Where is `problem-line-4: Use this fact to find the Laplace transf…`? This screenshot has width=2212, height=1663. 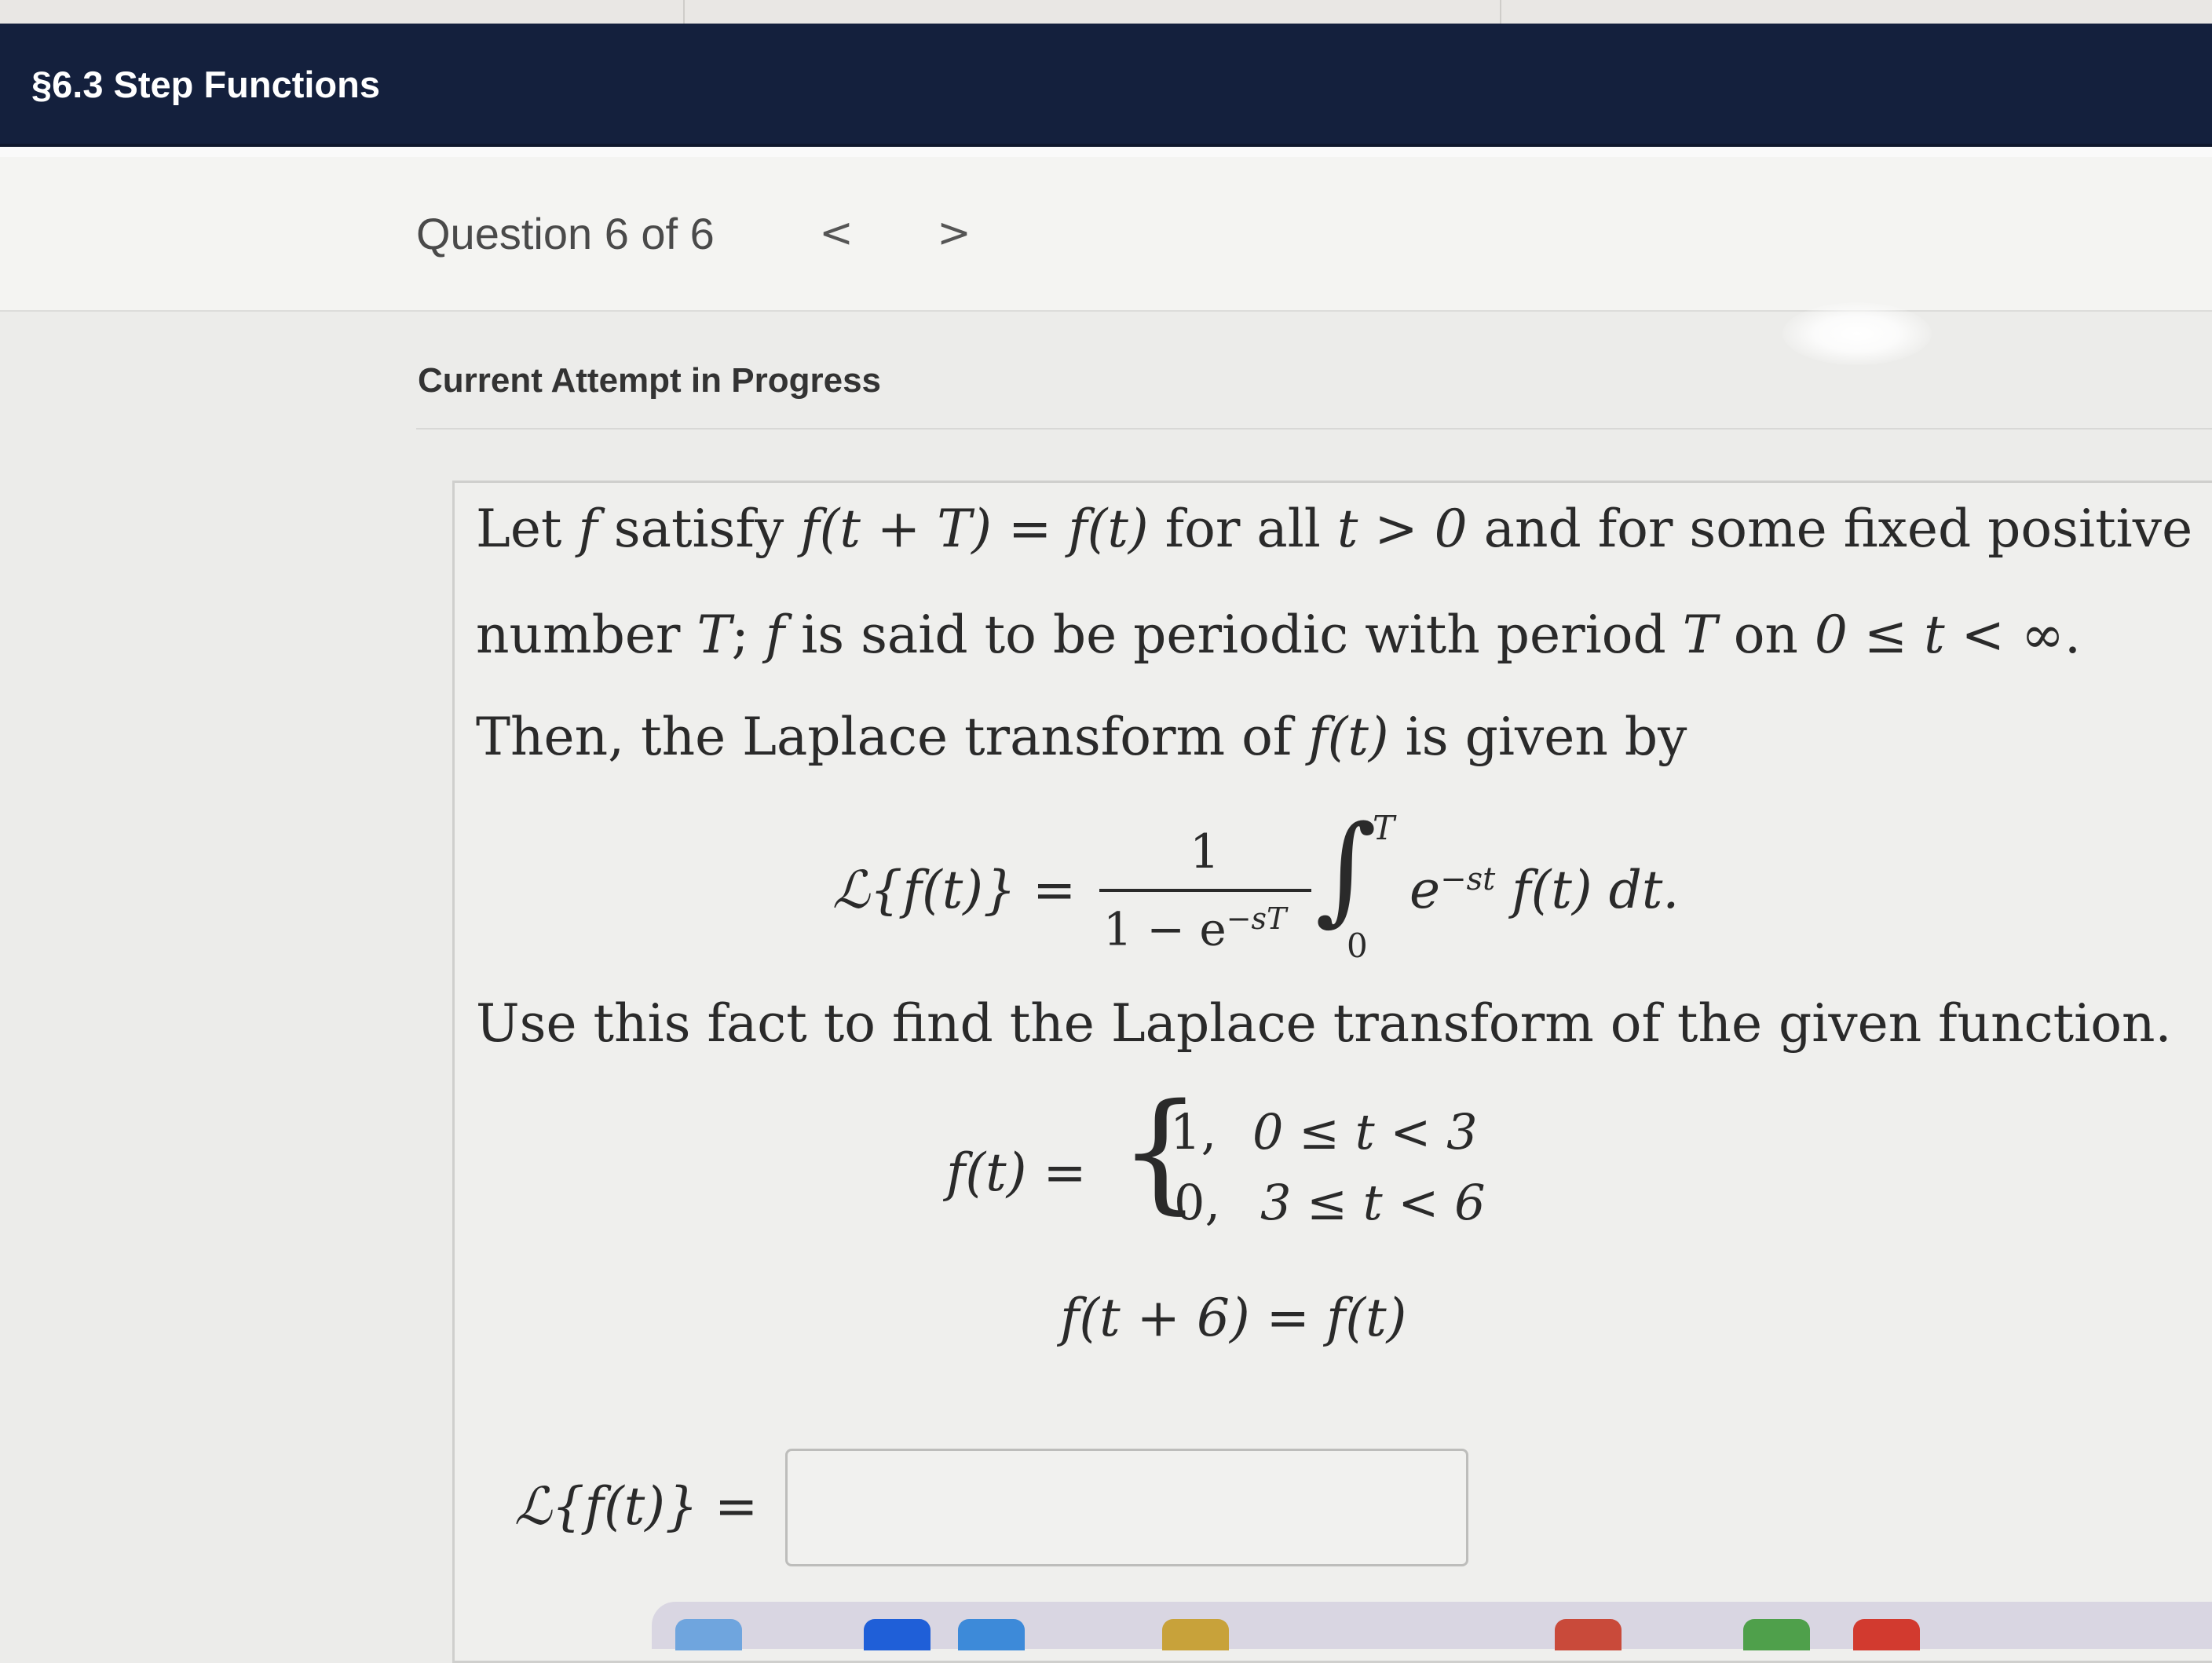 problem-line-4: Use this fact to find the Laplace transf… is located at coordinates (1324, 1023).